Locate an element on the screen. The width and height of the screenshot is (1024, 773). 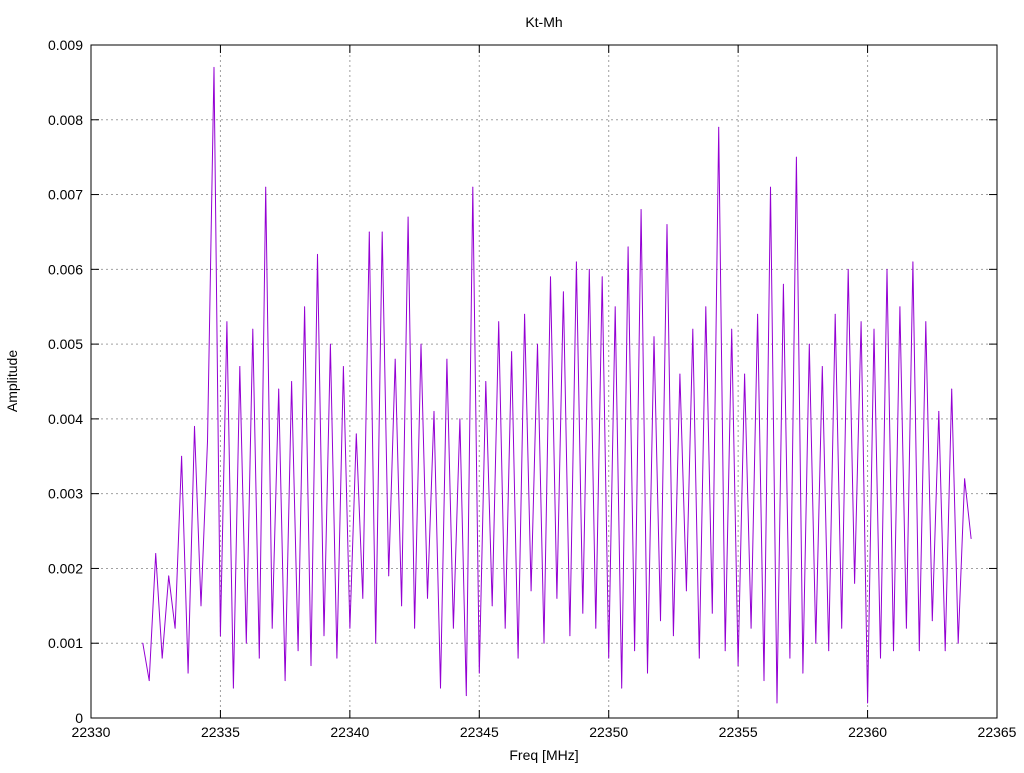
y-tick-label: 0.003 is located at coordinates (65, 494).